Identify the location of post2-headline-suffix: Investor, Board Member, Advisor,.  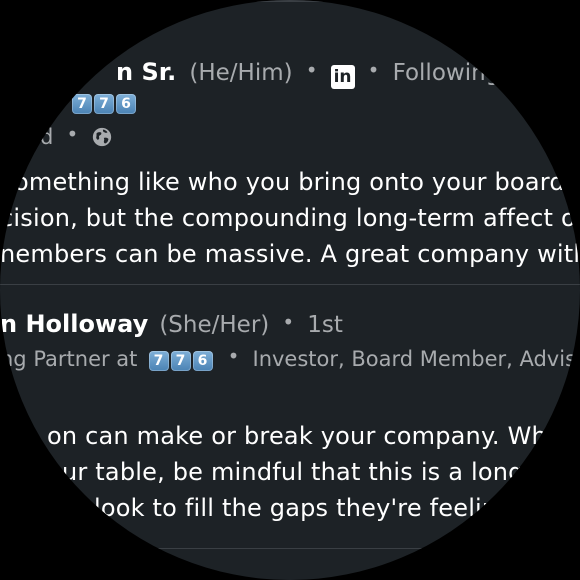
(416, 359).